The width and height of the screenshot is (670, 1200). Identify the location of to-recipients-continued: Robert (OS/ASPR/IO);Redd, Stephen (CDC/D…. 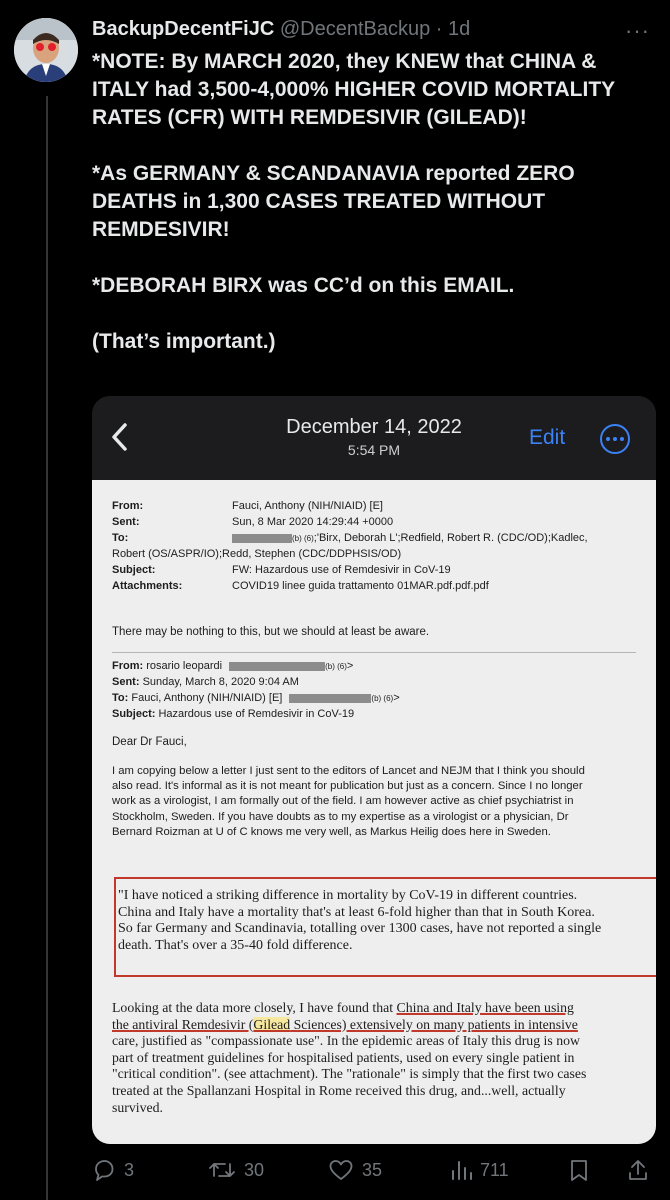
(257, 554).